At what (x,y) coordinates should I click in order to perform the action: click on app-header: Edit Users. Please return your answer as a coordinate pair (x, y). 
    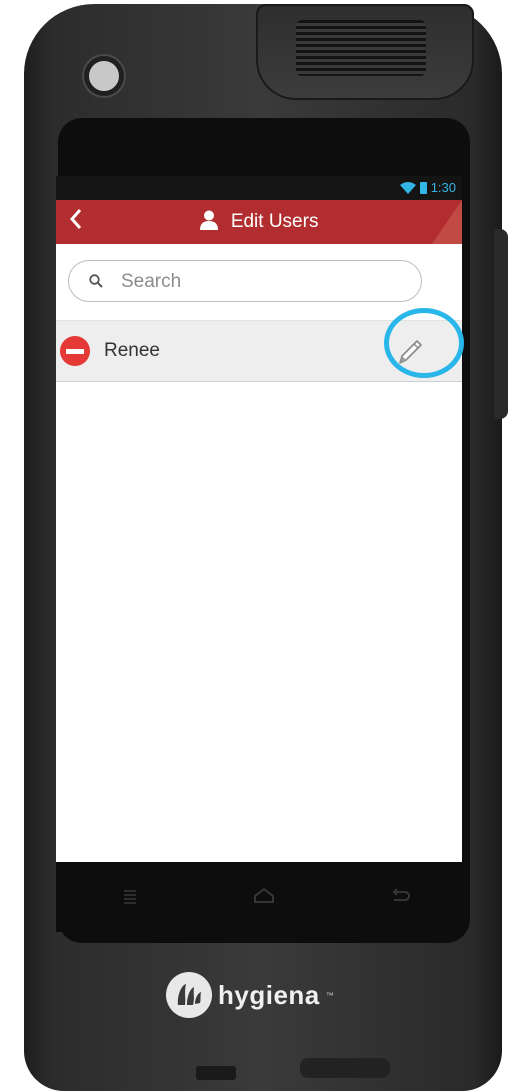
    Looking at the image, I should click on (259, 222).